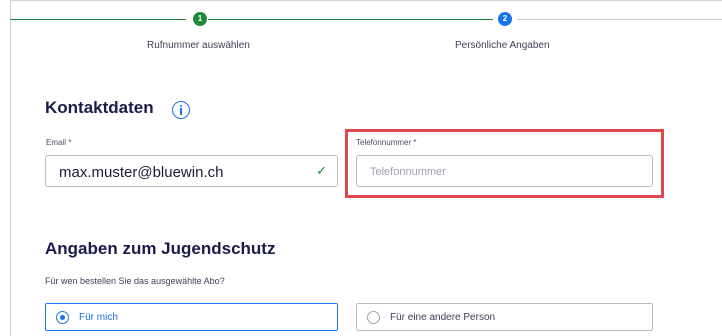 This screenshot has width=722, height=336. Describe the element at coordinates (321, 170) in the screenshot. I see `checkmark-icon: ✓` at that location.